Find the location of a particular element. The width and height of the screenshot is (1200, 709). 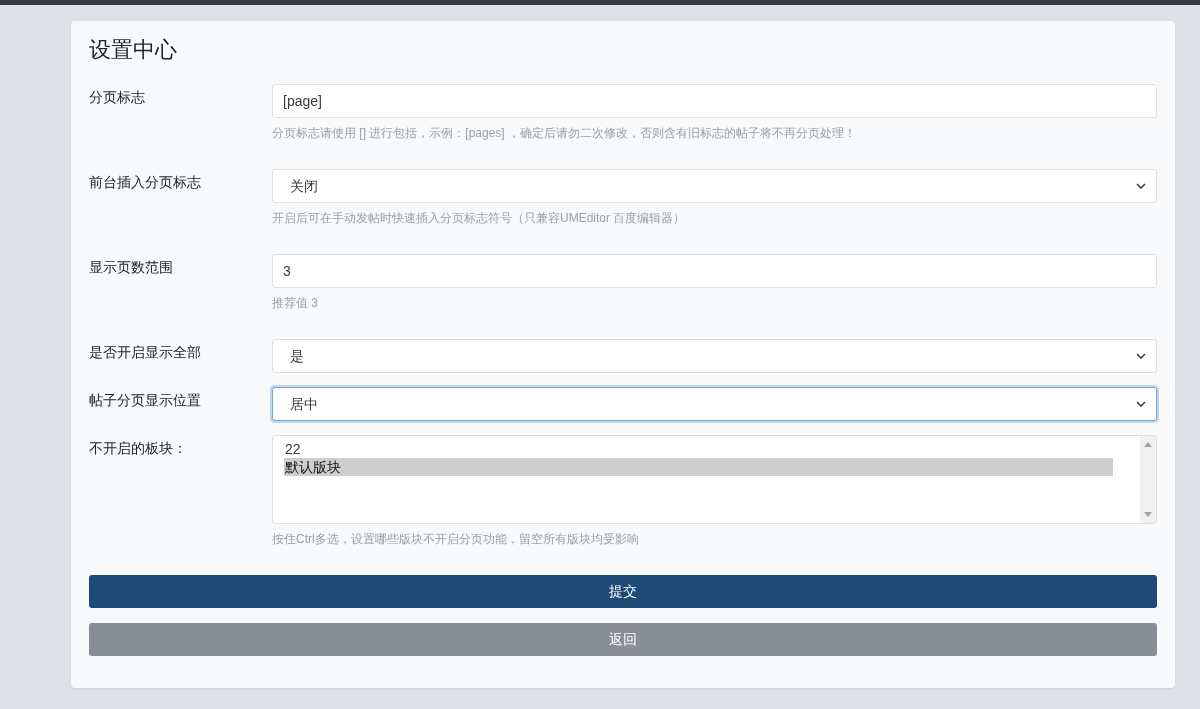

scrollbar is located at coordinates (1148, 479).